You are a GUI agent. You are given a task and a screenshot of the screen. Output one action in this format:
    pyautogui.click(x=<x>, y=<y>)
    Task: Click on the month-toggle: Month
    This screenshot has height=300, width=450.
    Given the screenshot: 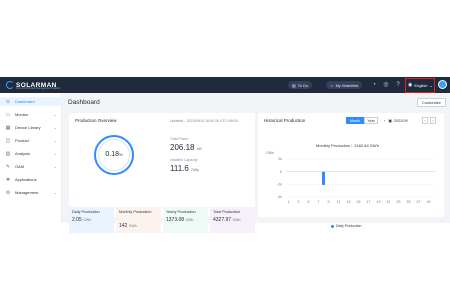 What is the action you would take?
    pyautogui.click(x=355, y=120)
    